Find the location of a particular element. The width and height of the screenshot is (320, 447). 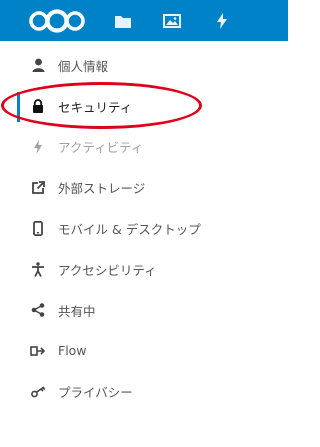

sidebar-item-label: モバイル & デスクトップ is located at coordinates (129, 230).